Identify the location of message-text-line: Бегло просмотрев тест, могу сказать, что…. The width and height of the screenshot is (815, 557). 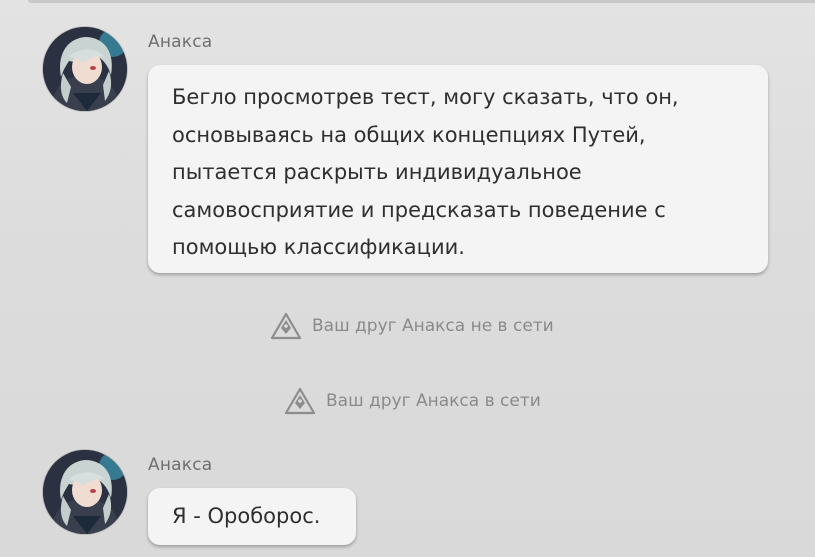
(425, 97).